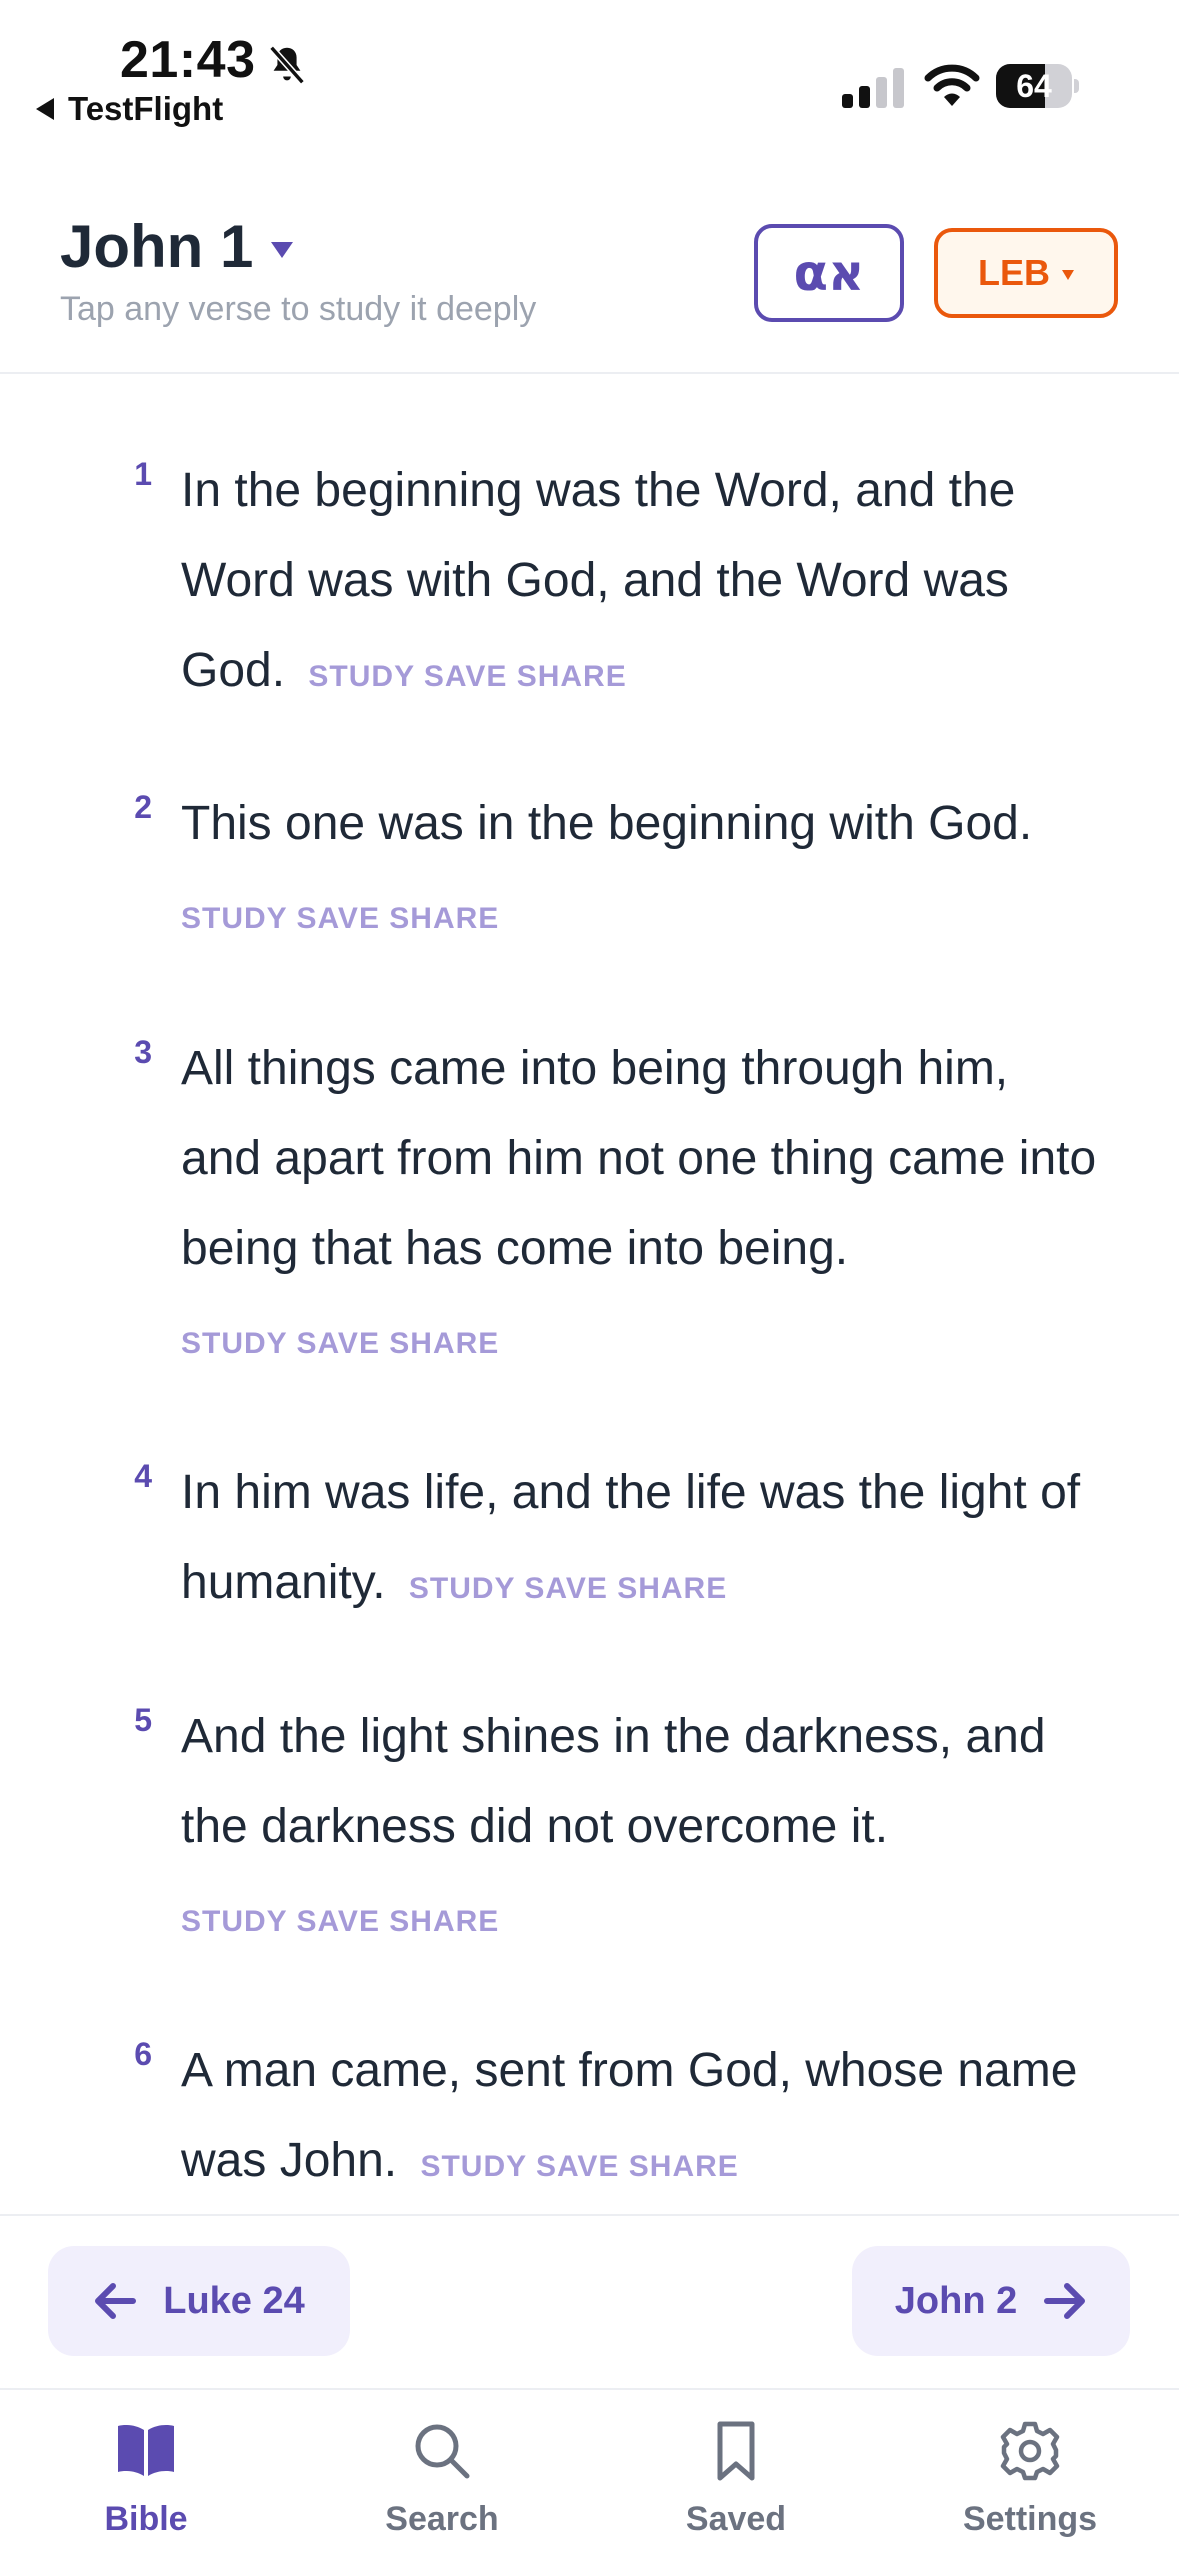 Image resolution: width=1179 pixels, height=2556 pixels. I want to click on status-time: 21:43, so click(188, 60).